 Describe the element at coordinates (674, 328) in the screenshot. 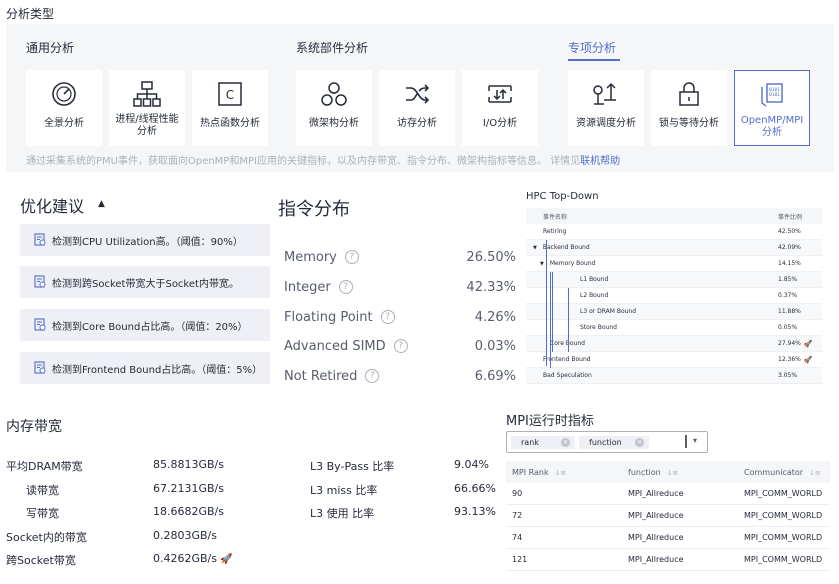

I see `hpc-row: Store Bound 0.05%` at that location.